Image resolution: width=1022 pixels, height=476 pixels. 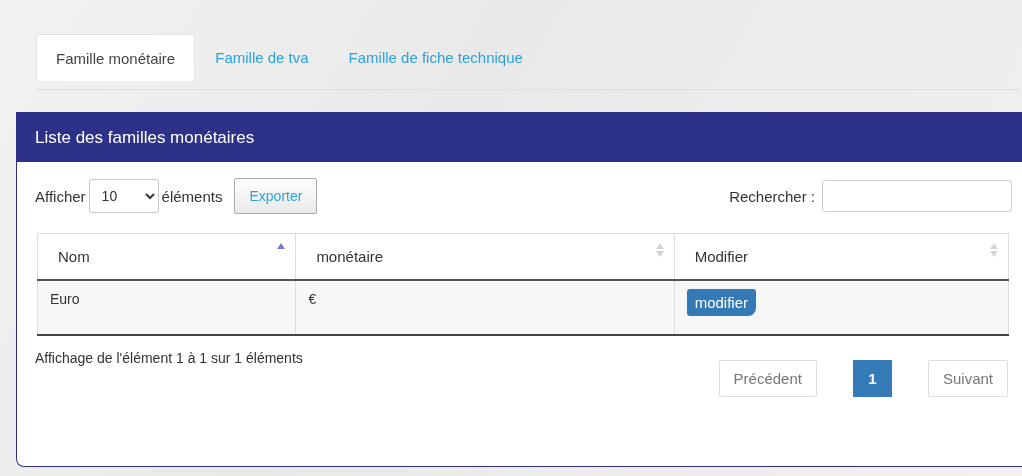 What do you see at coordinates (721, 302) in the screenshot?
I see `modify-button: modifier` at bounding box center [721, 302].